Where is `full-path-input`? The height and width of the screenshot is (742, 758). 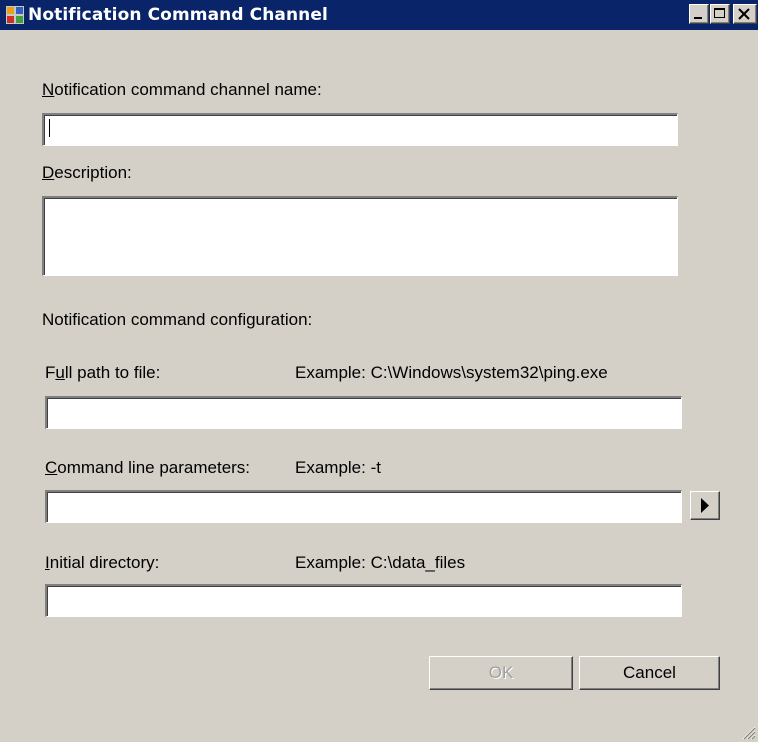 full-path-input is located at coordinates (363, 412).